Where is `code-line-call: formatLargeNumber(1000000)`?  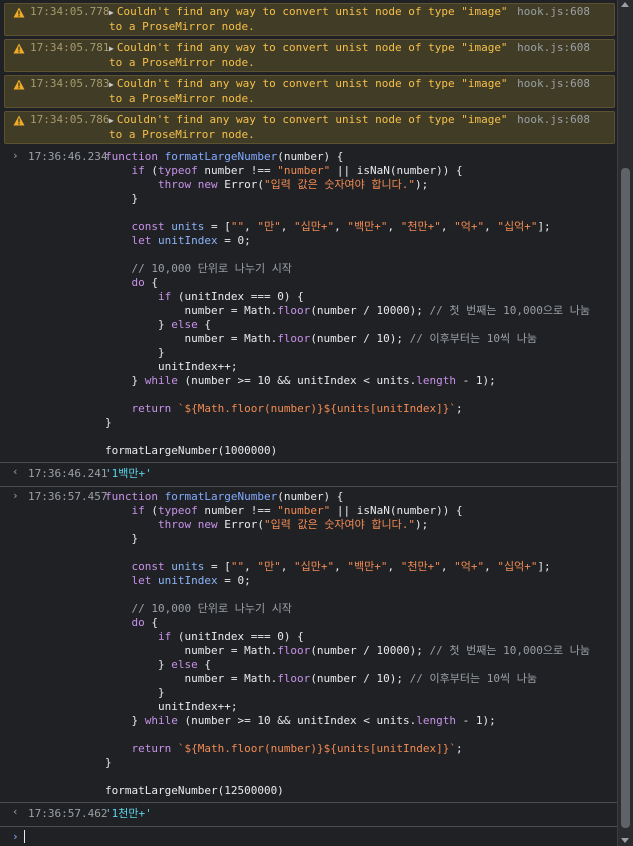
code-line-call: formatLargeNumber(1000000) is located at coordinates (191, 450).